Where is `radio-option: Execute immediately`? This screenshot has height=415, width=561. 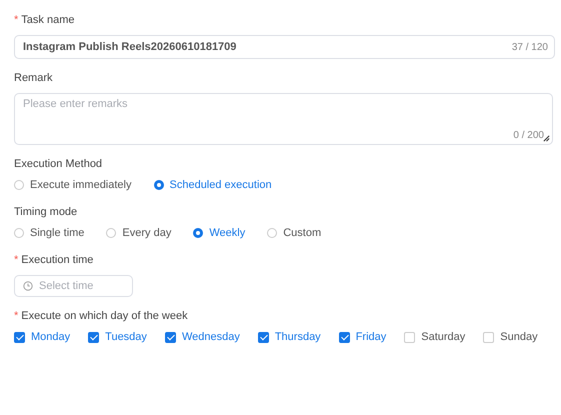 radio-option: Execute immediately is located at coordinates (73, 185).